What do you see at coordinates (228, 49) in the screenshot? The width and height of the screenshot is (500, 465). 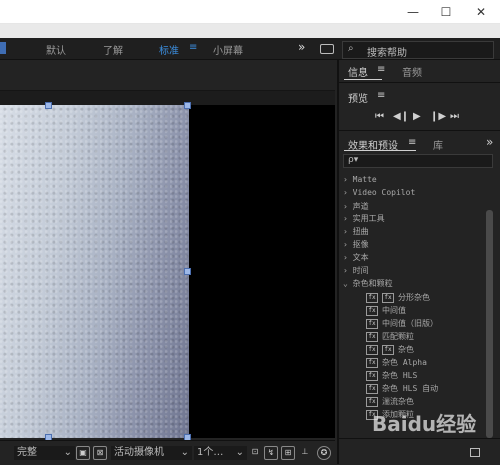 I see `workspace-small-screen: 小屏幕` at bounding box center [228, 49].